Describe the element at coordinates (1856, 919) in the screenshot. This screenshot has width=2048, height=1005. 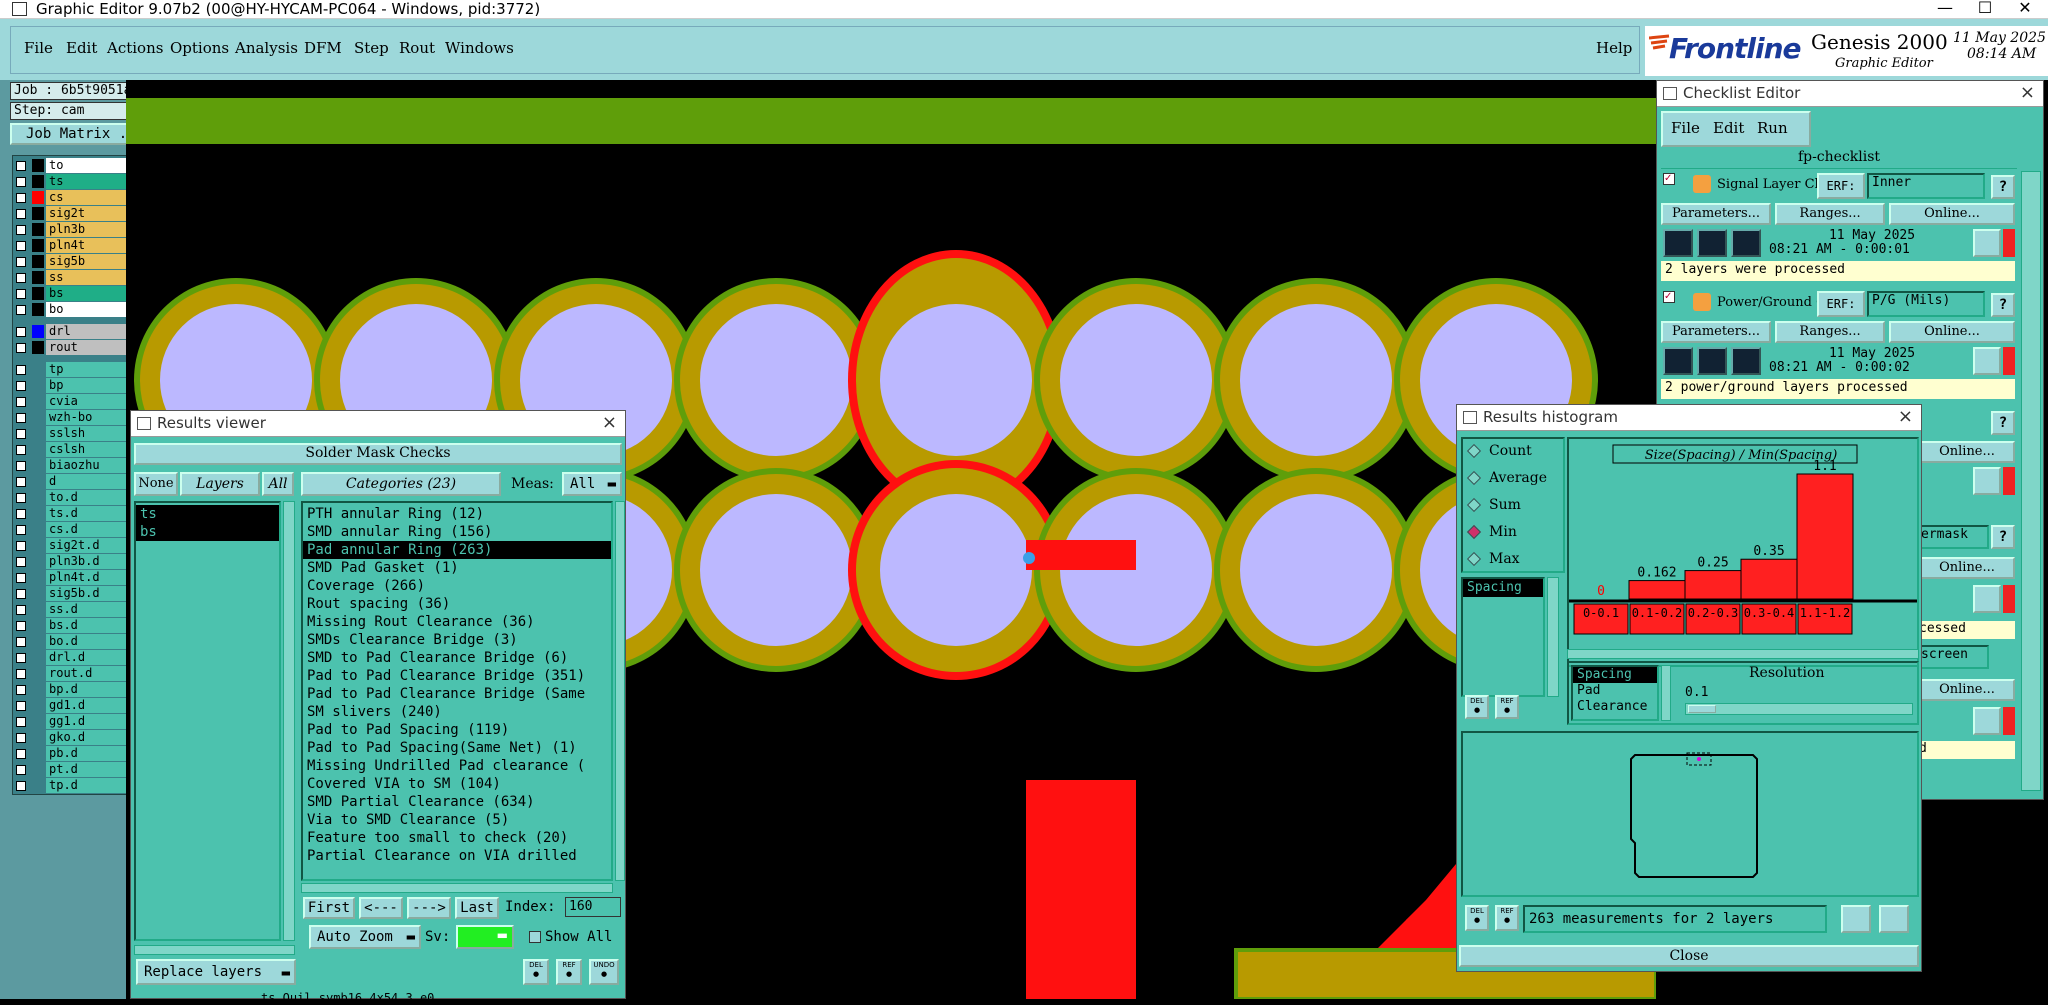
I see `zoom-icon` at that location.